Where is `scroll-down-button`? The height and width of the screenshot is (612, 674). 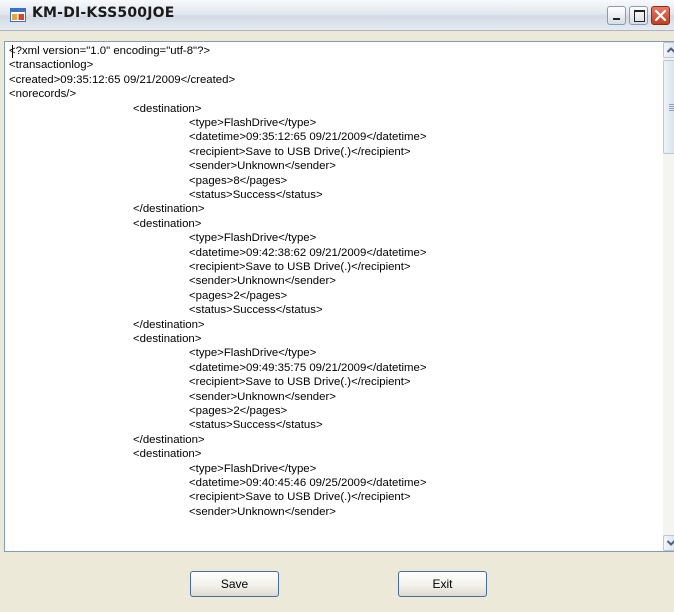 scroll-down-button is located at coordinates (668, 543).